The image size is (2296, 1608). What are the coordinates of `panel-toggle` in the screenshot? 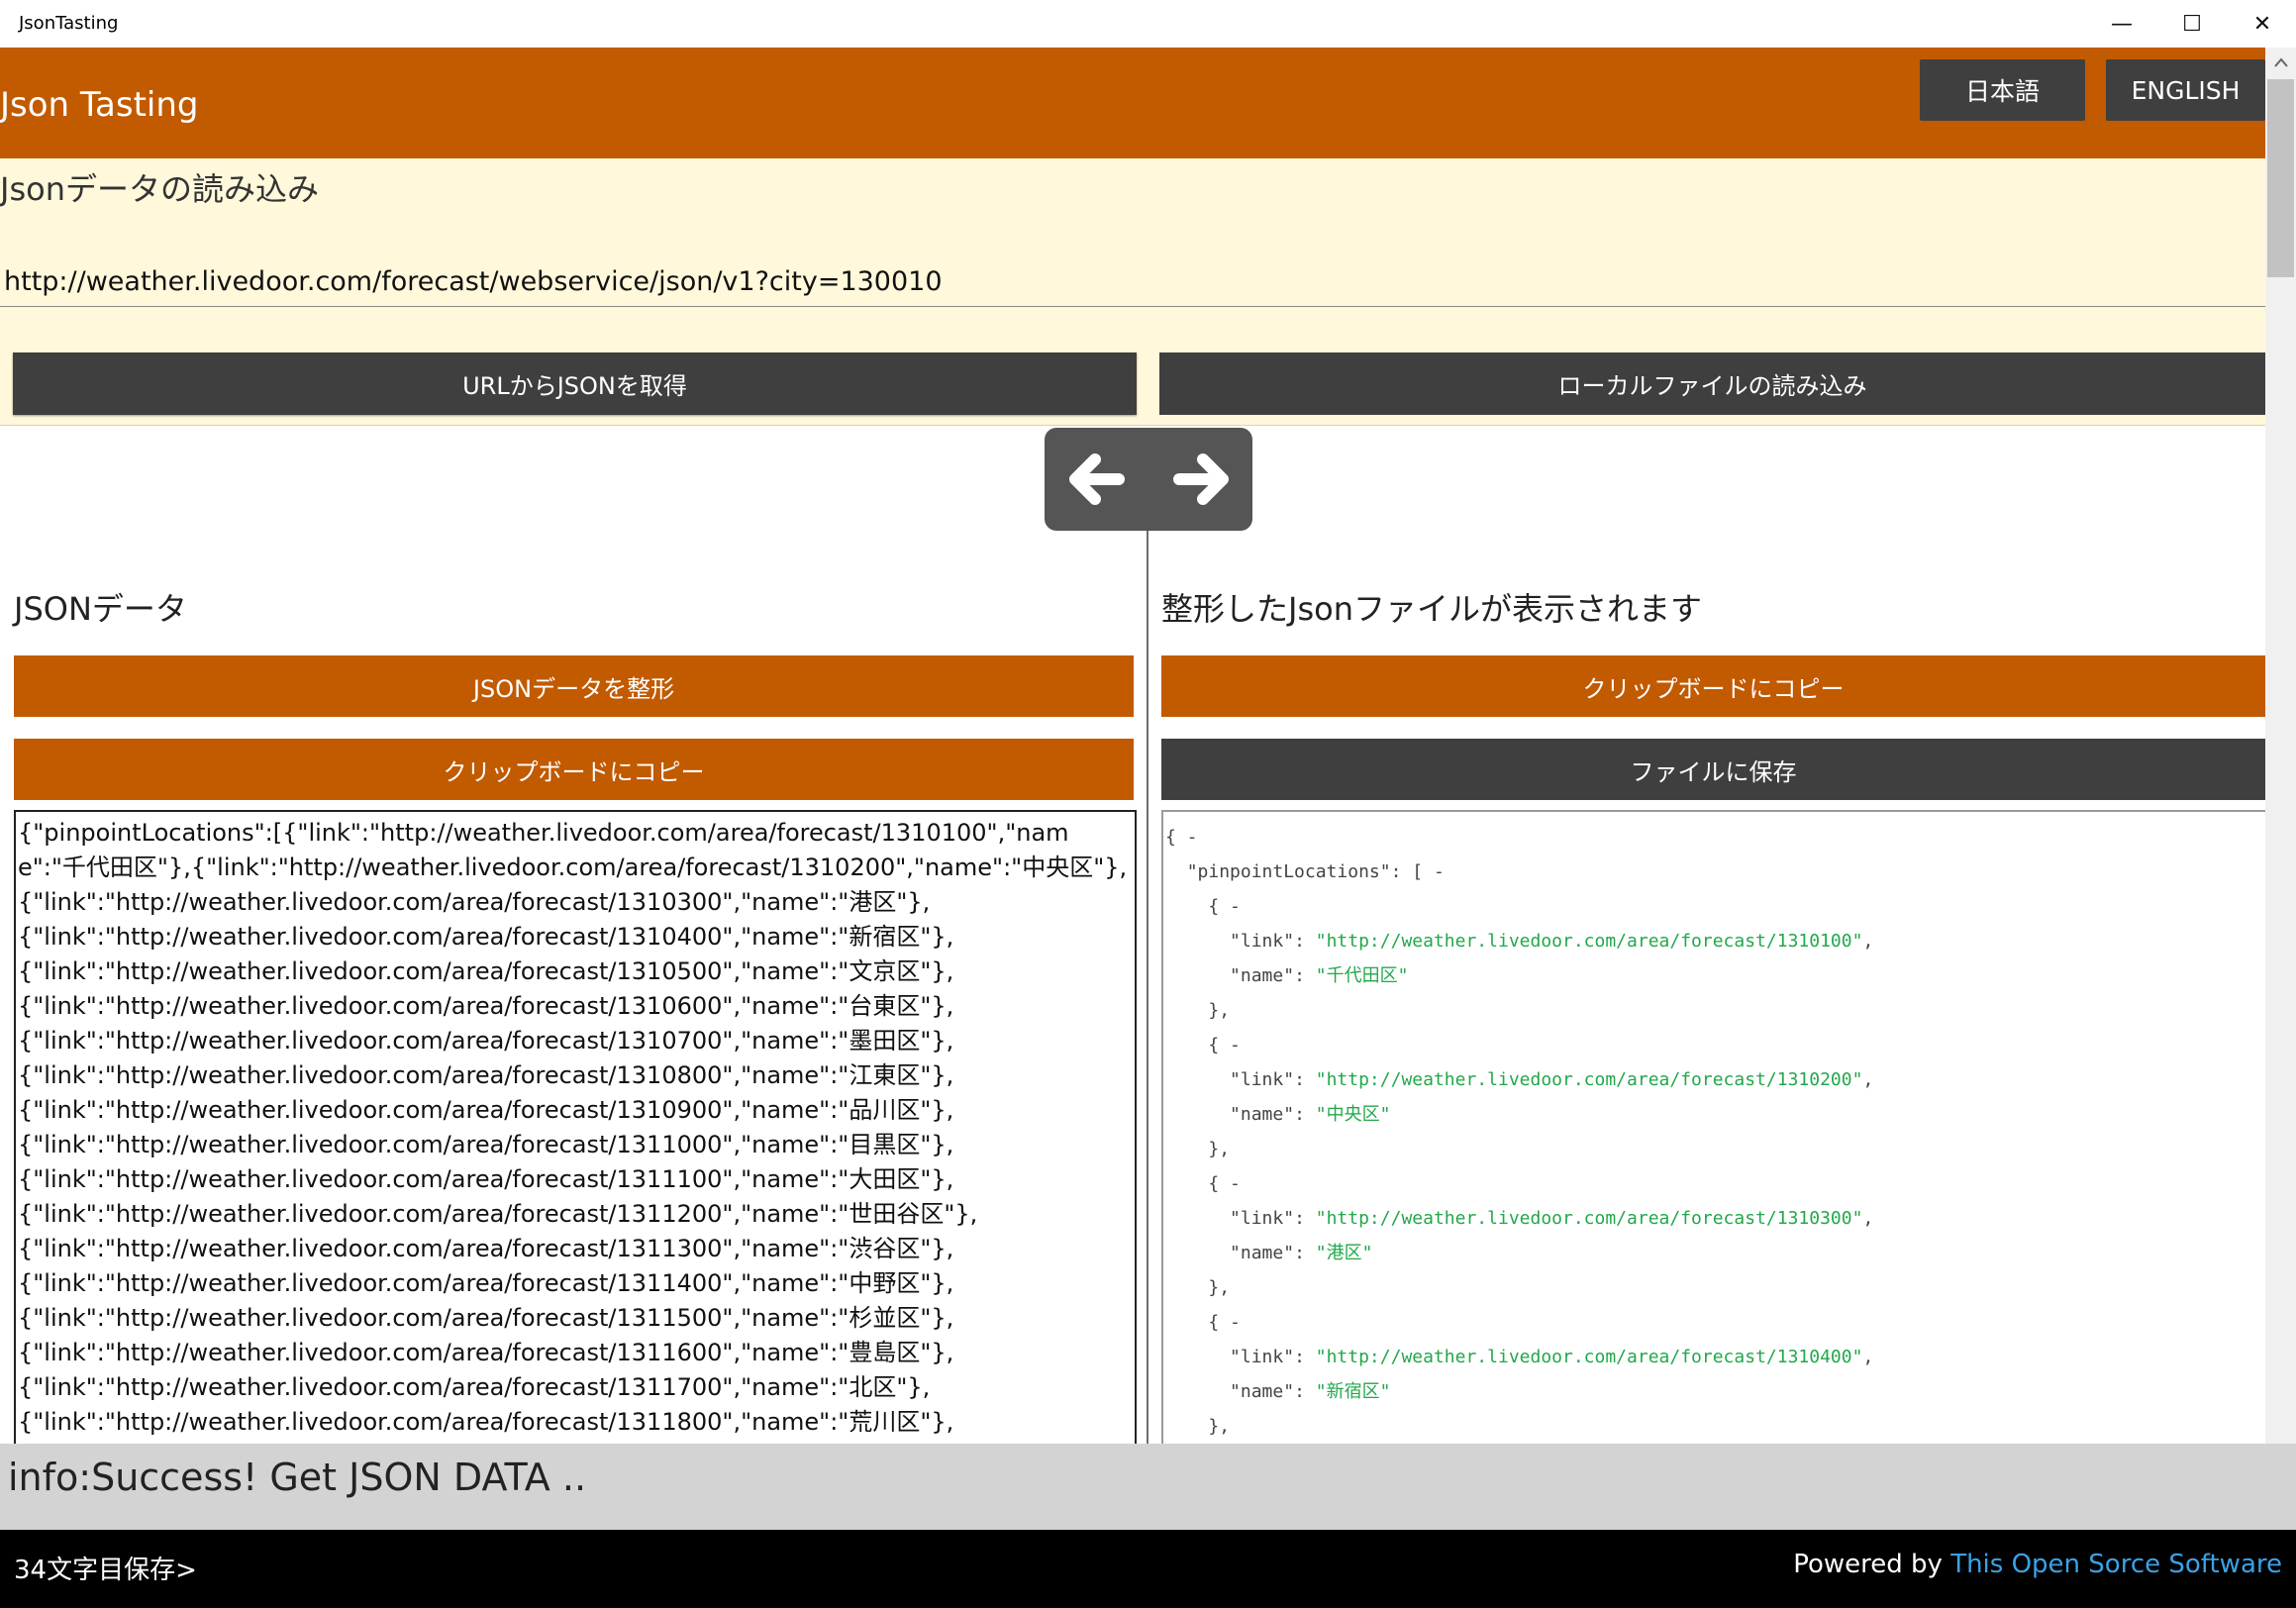 It's located at (1148, 479).